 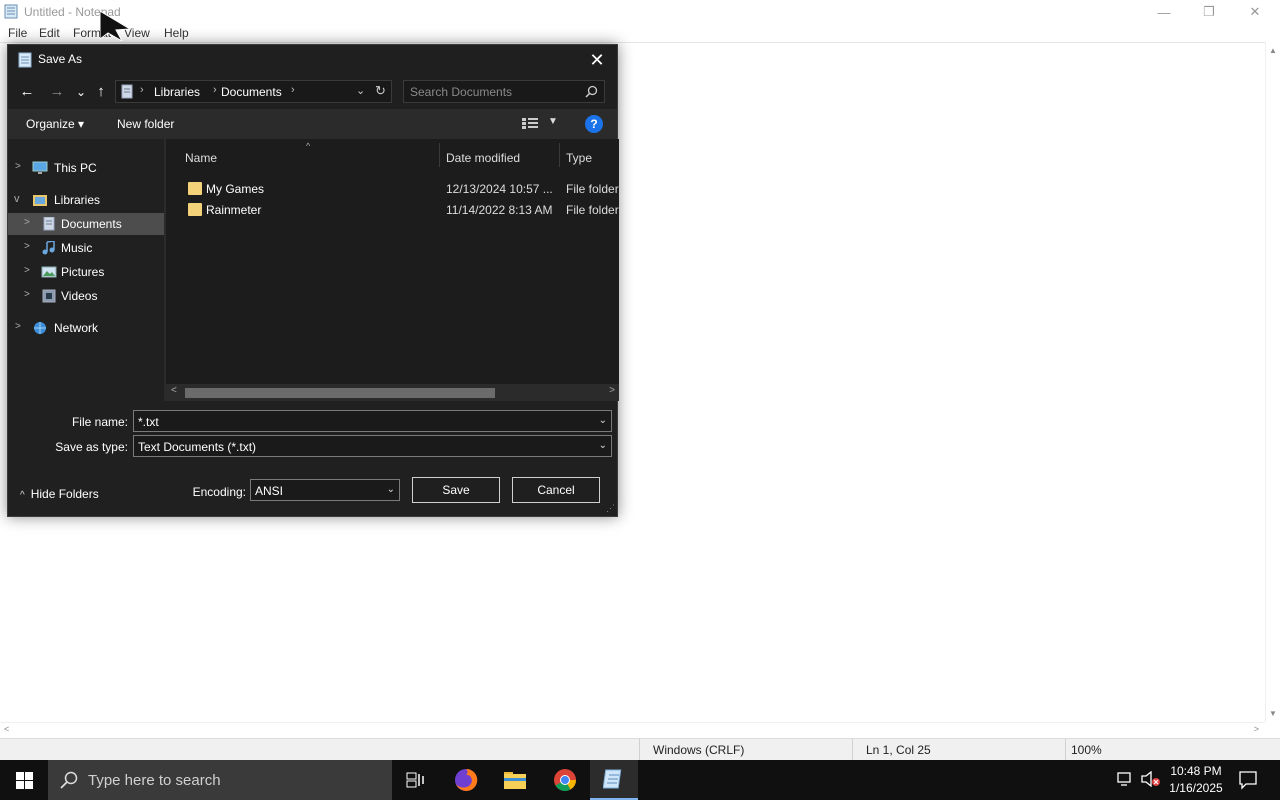 What do you see at coordinates (640, 33) in the screenshot?
I see `menu-bar: File Edit Format View Help` at bounding box center [640, 33].